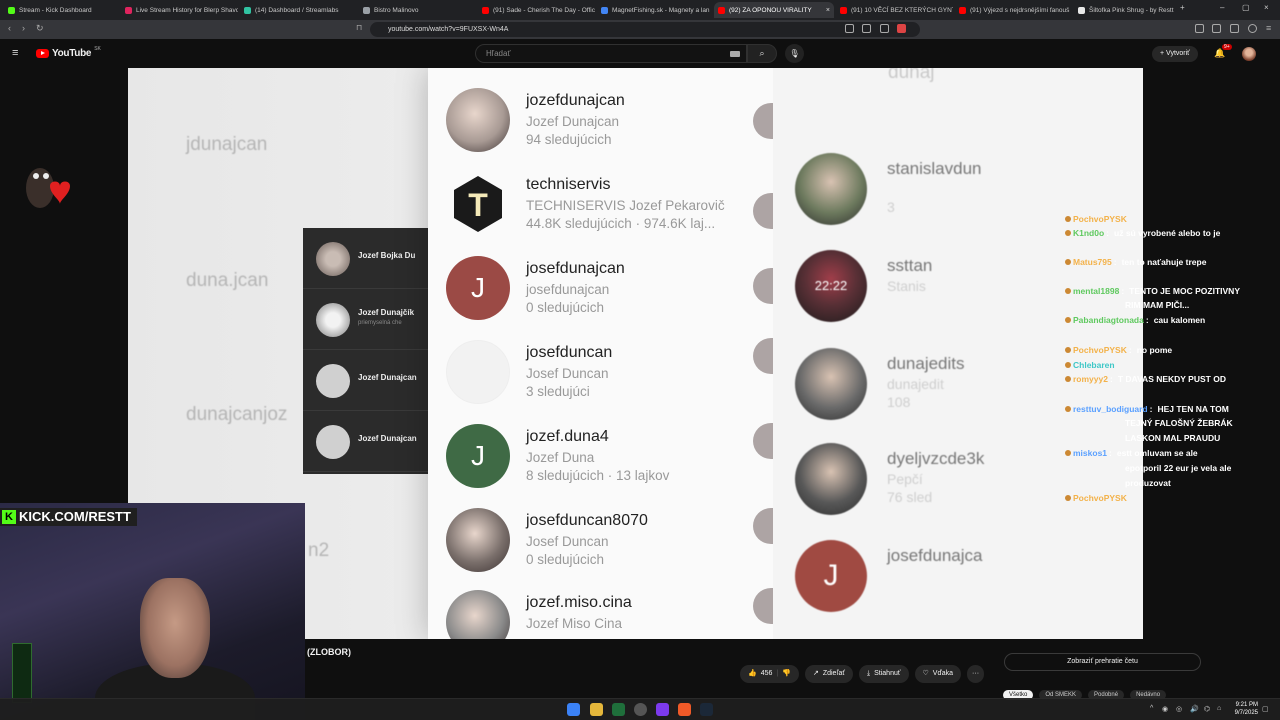 This screenshot has height=720, width=1280. Describe the element at coordinates (1151, 708) in the screenshot. I see `tray-chevron-icon: ^` at that location.